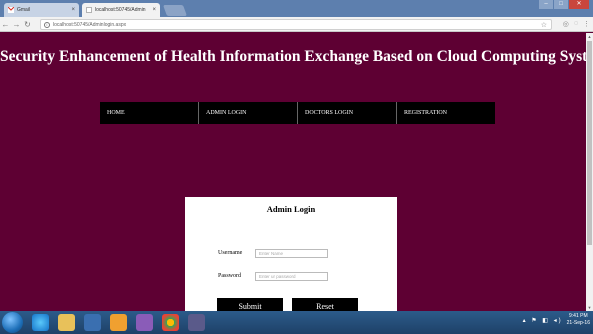 Image resolution: width=593 pixels, height=334 pixels. What do you see at coordinates (296, 8) in the screenshot?
I see `browser-tab-strip: Gmail × localhost:50745/Admin × – □ ✕` at bounding box center [296, 8].